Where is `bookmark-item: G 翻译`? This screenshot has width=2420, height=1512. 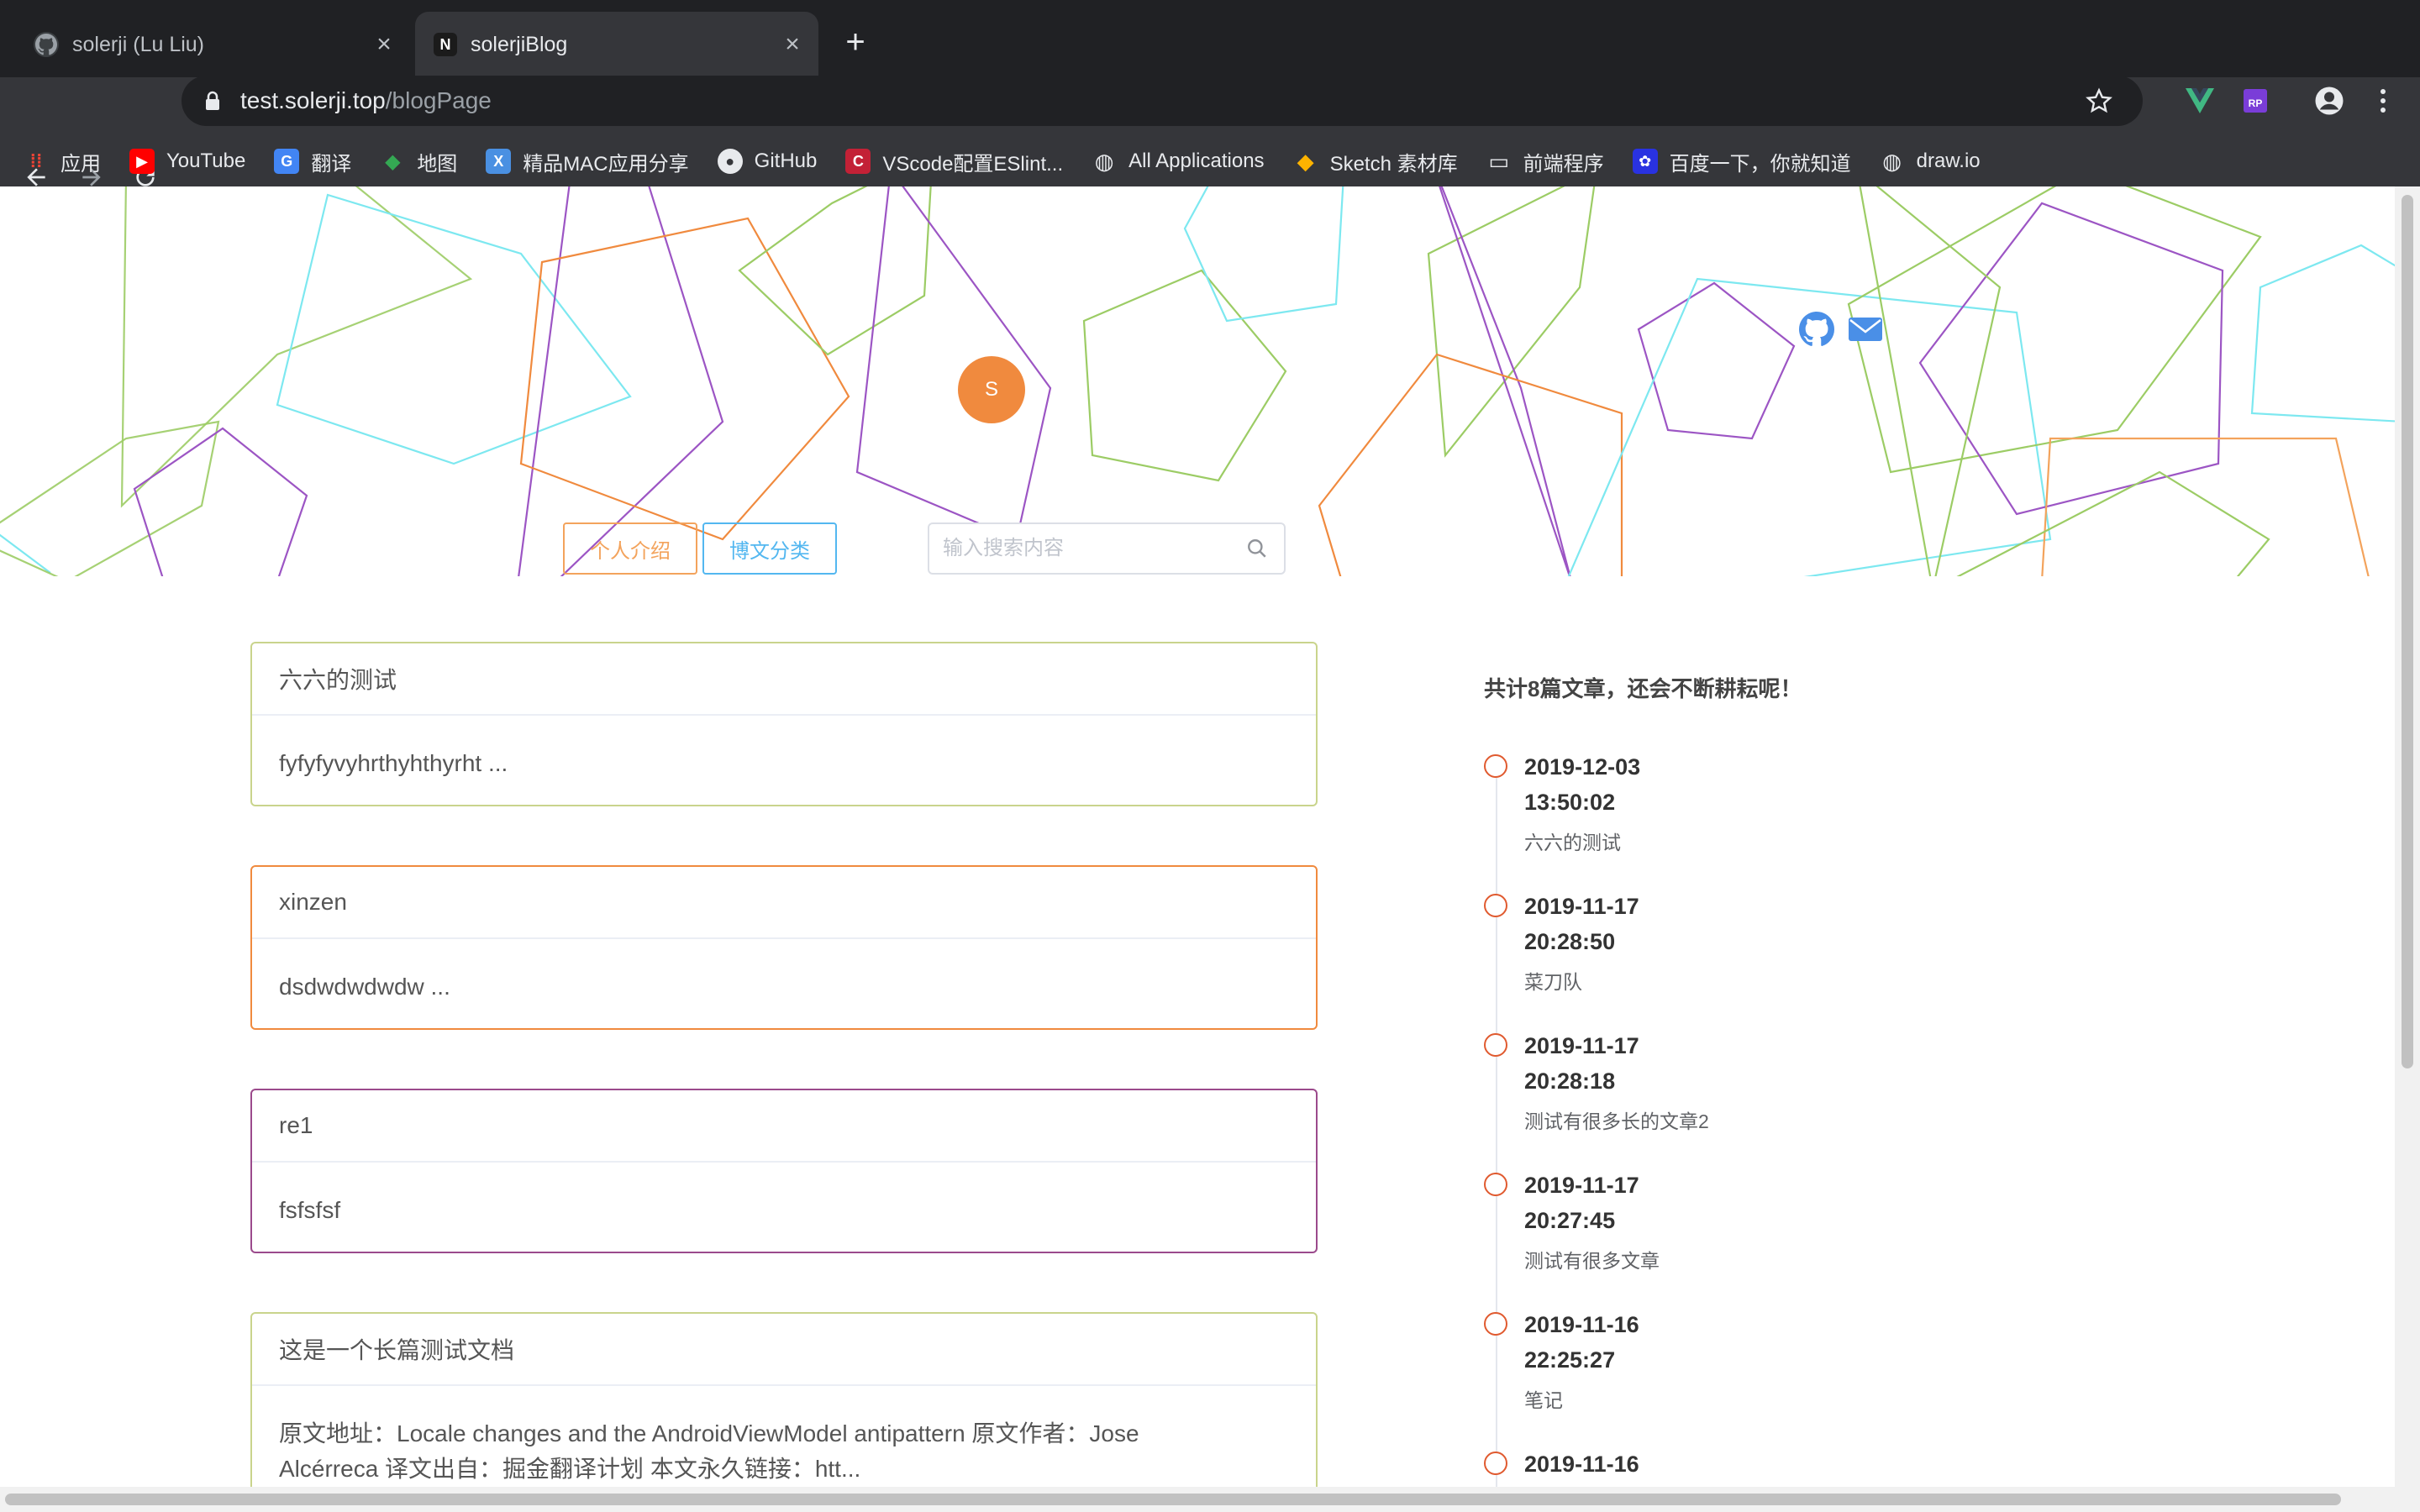 bookmark-item: G 翻译 is located at coordinates (313, 161).